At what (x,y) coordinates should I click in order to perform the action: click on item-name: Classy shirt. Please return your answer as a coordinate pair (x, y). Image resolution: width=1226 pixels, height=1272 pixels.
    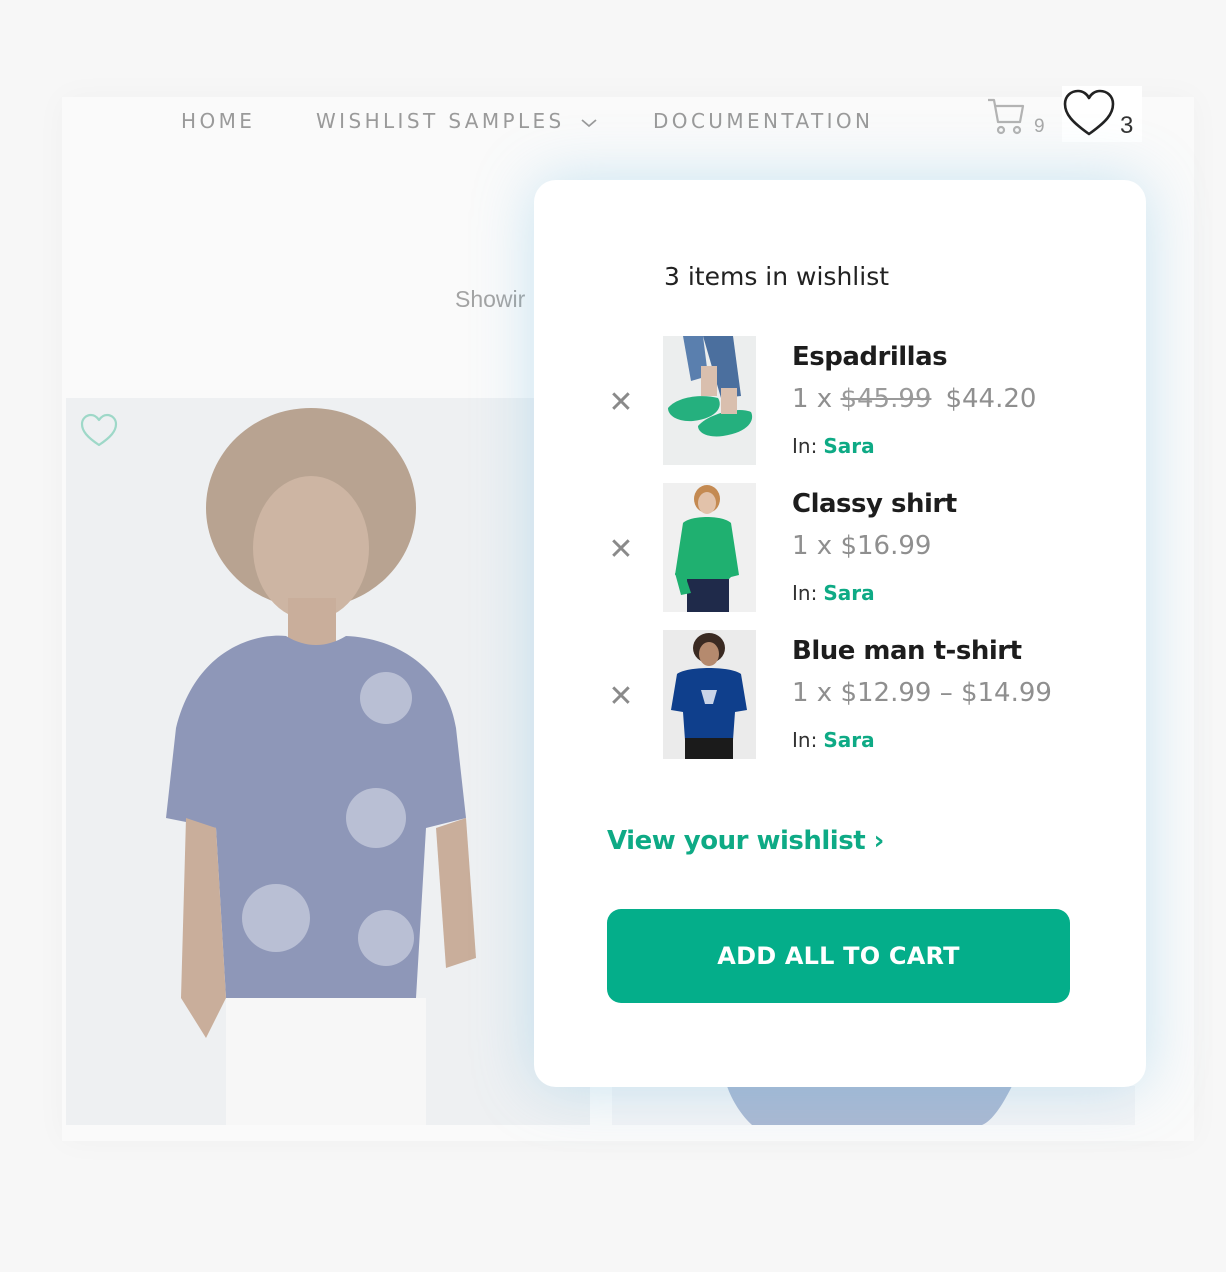
    Looking at the image, I should click on (874, 504).